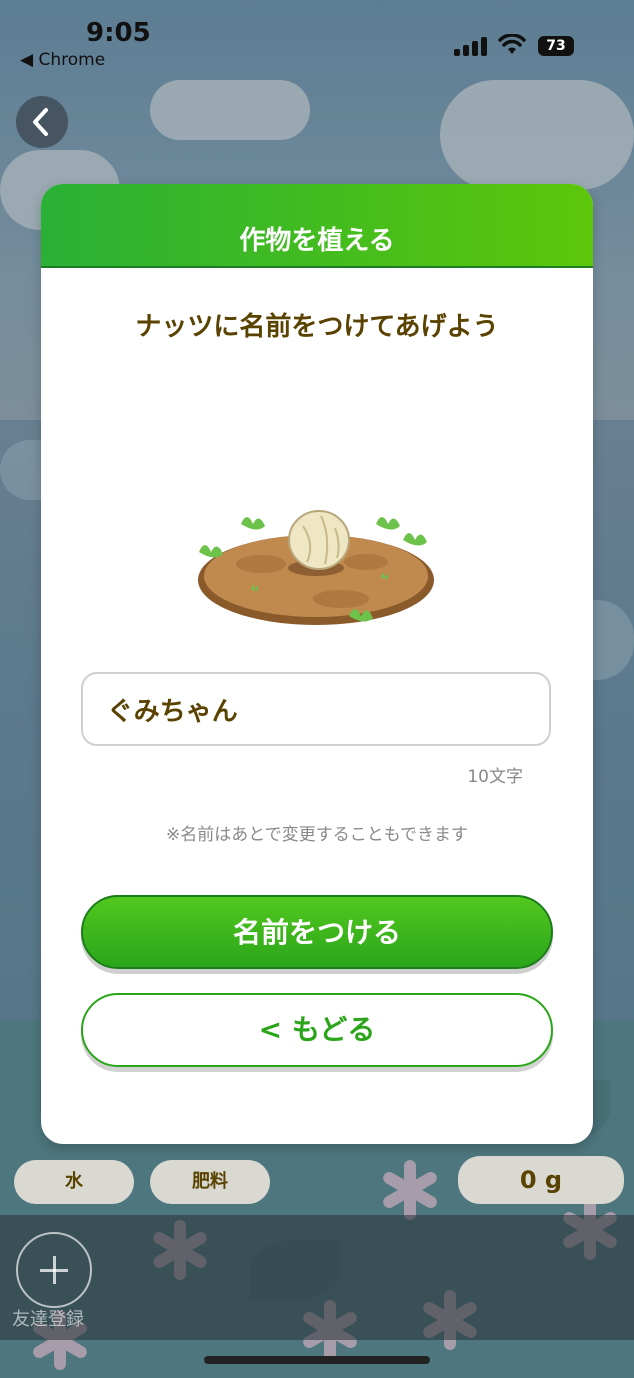 Image resolution: width=634 pixels, height=1378 pixels. I want to click on add-friend-button, so click(54, 1270).